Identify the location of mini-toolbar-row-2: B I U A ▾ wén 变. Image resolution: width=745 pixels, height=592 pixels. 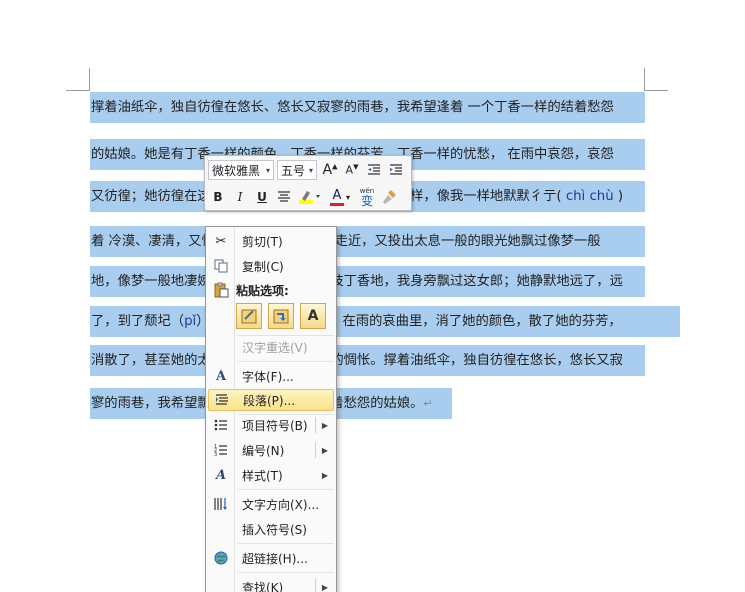
(305, 197).